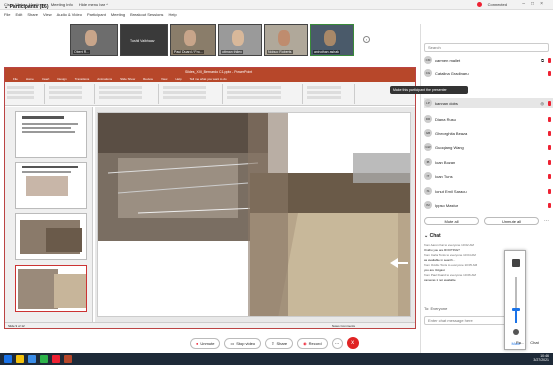 Image resolution: width=553 pixels, height=365 pixels. I want to click on menu-view: View, so click(47, 14).